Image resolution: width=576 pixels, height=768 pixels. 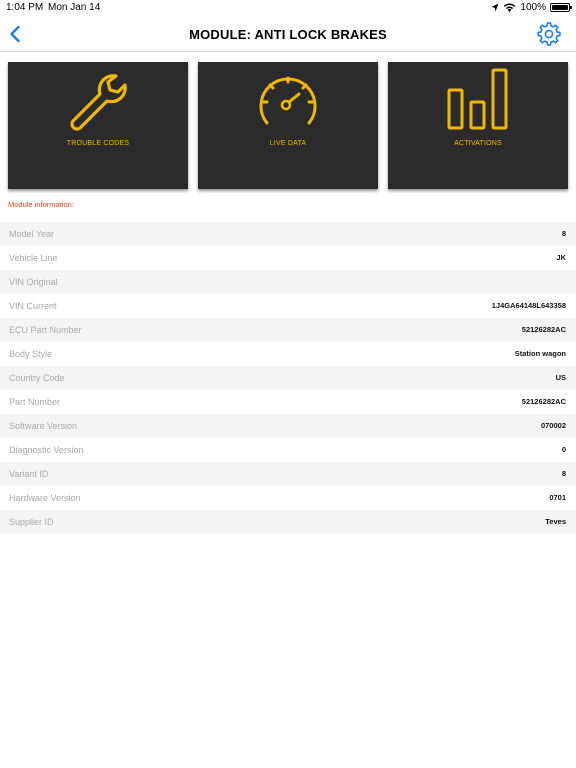 I want to click on status-right: 100%, so click(x=531, y=7).